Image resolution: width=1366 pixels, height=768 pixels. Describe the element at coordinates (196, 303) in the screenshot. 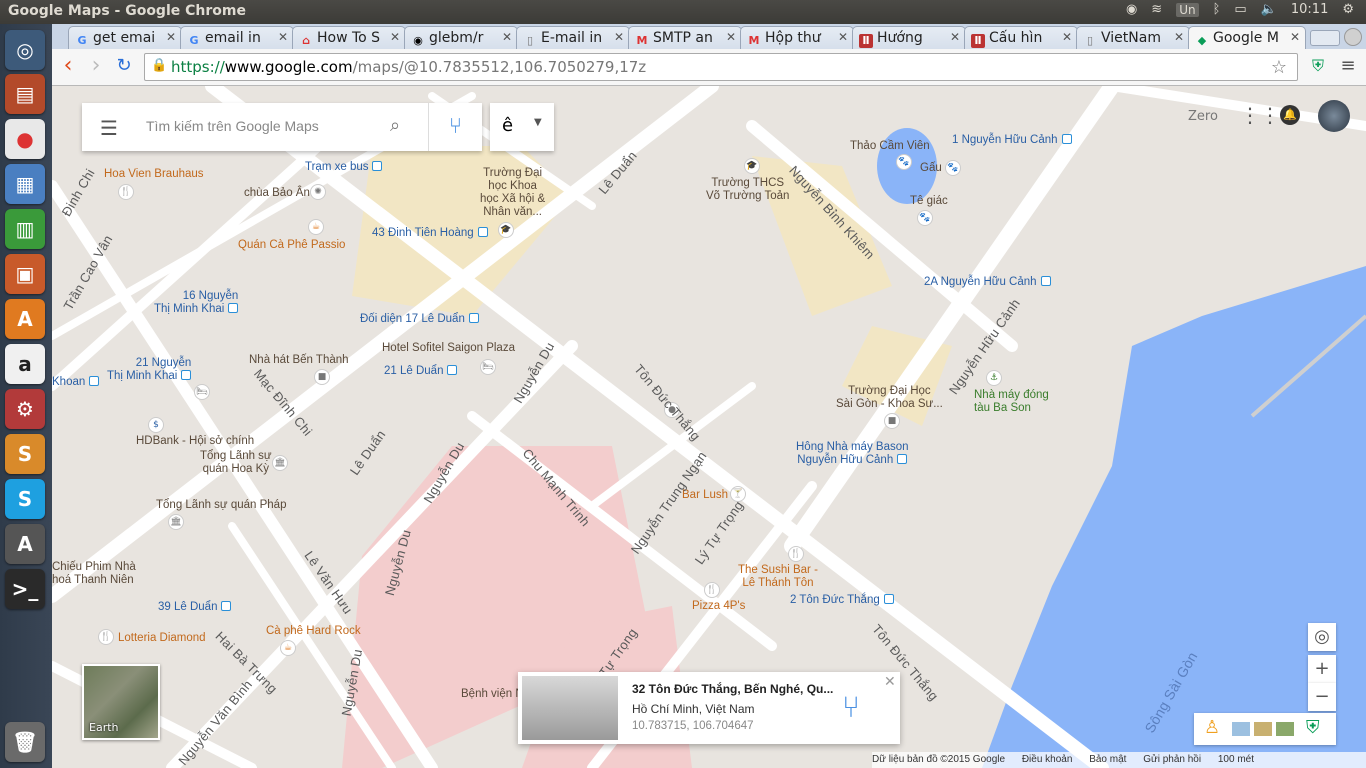

I see `label-ntmk-16: 16 Nguyễn Thị Minh Khai` at that location.